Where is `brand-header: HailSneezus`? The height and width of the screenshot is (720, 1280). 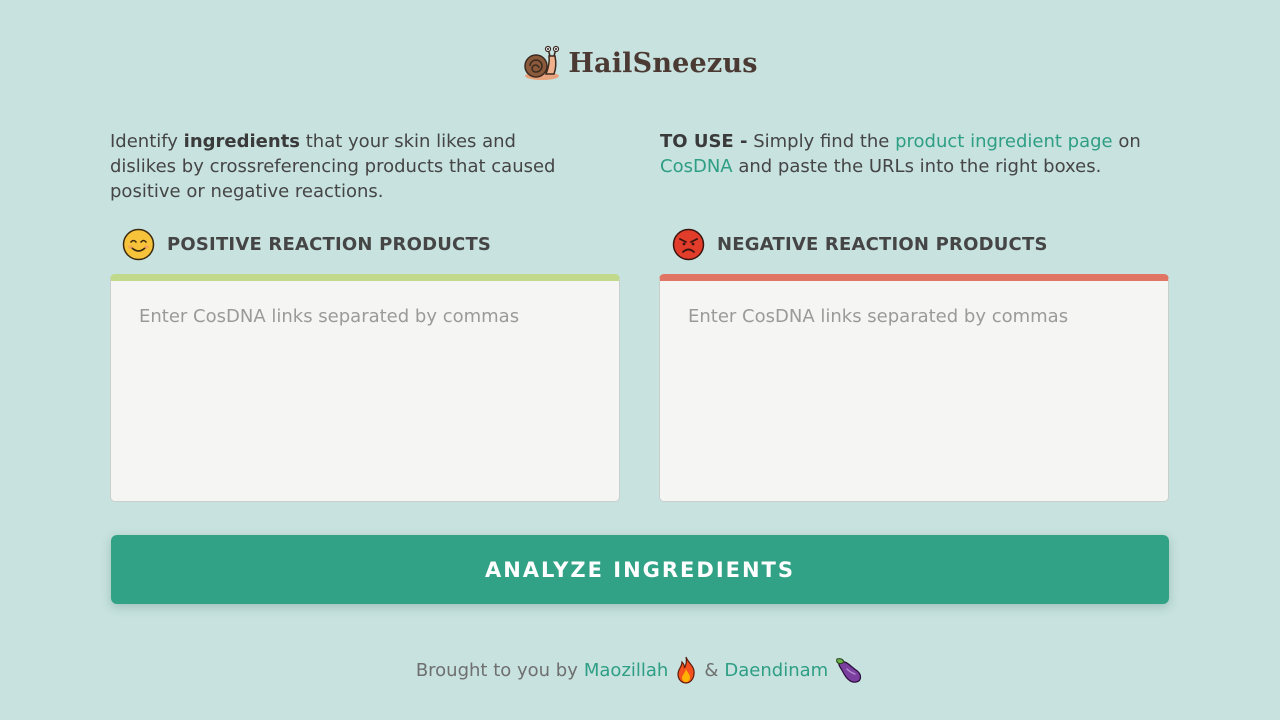 brand-header: HailSneezus is located at coordinates (640, 63).